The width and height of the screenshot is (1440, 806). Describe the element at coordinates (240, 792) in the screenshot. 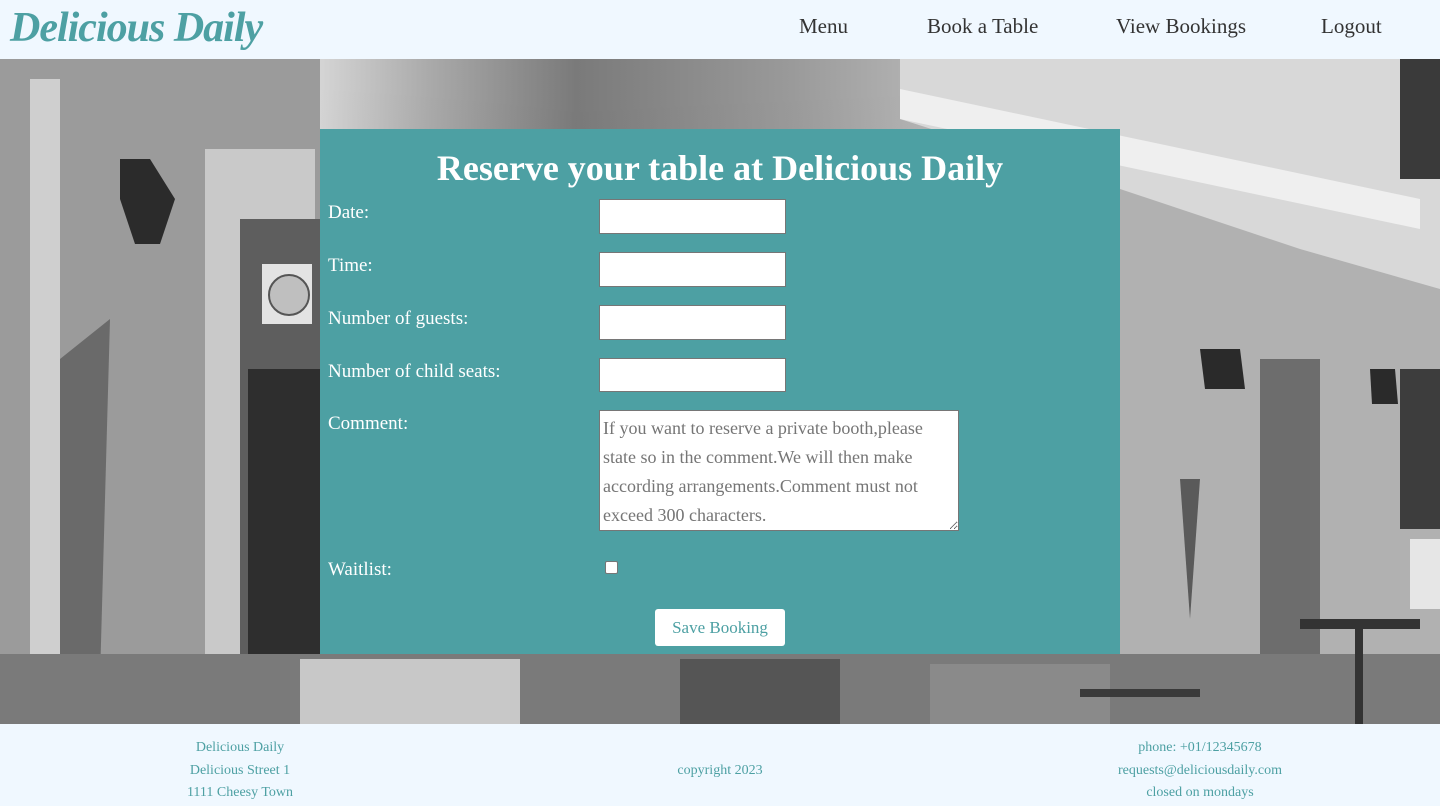

I see `footer-town: 1111 Cheesy Town` at that location.